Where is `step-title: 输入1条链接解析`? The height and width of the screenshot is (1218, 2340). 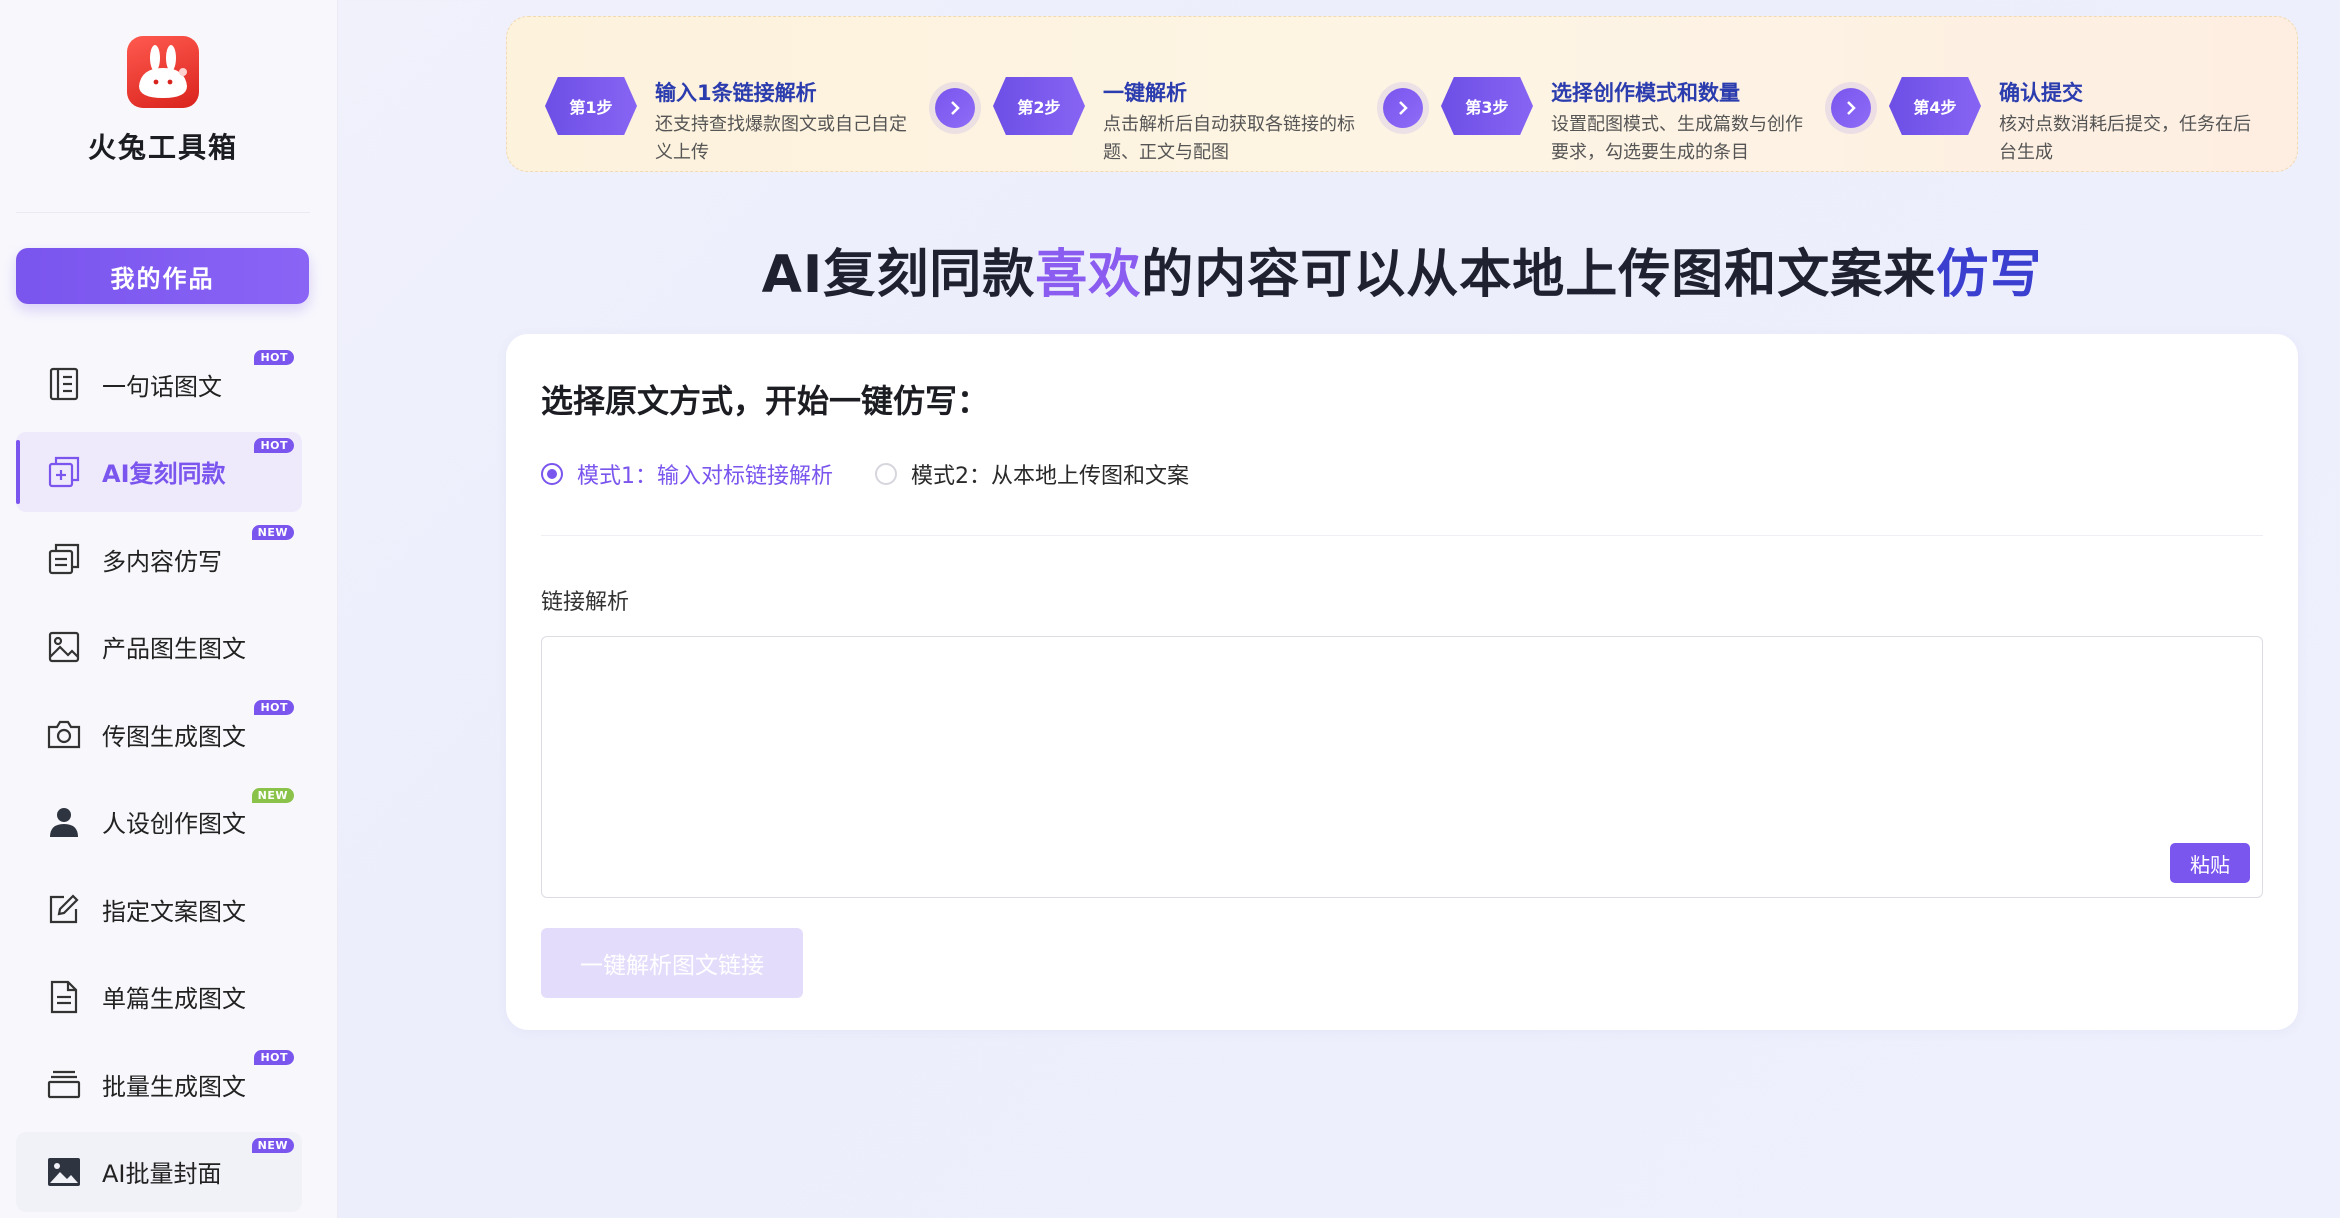 step-title: 输入1条链接解析 is located at coordinates (736, 93).